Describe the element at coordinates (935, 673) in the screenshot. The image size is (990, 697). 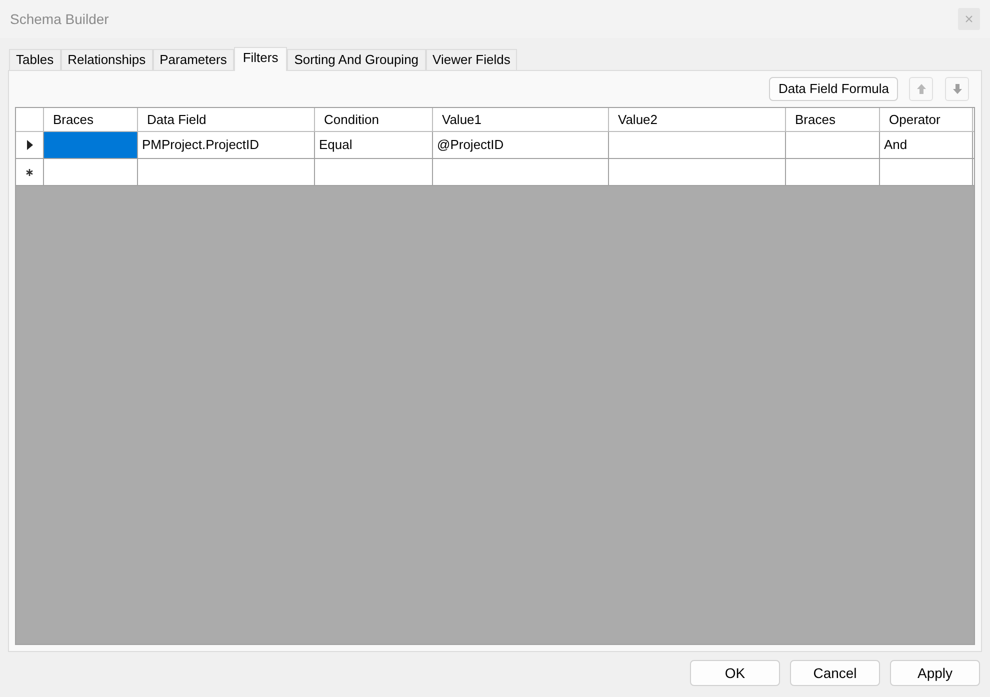
I see `dialog-button: Apply` at that location.